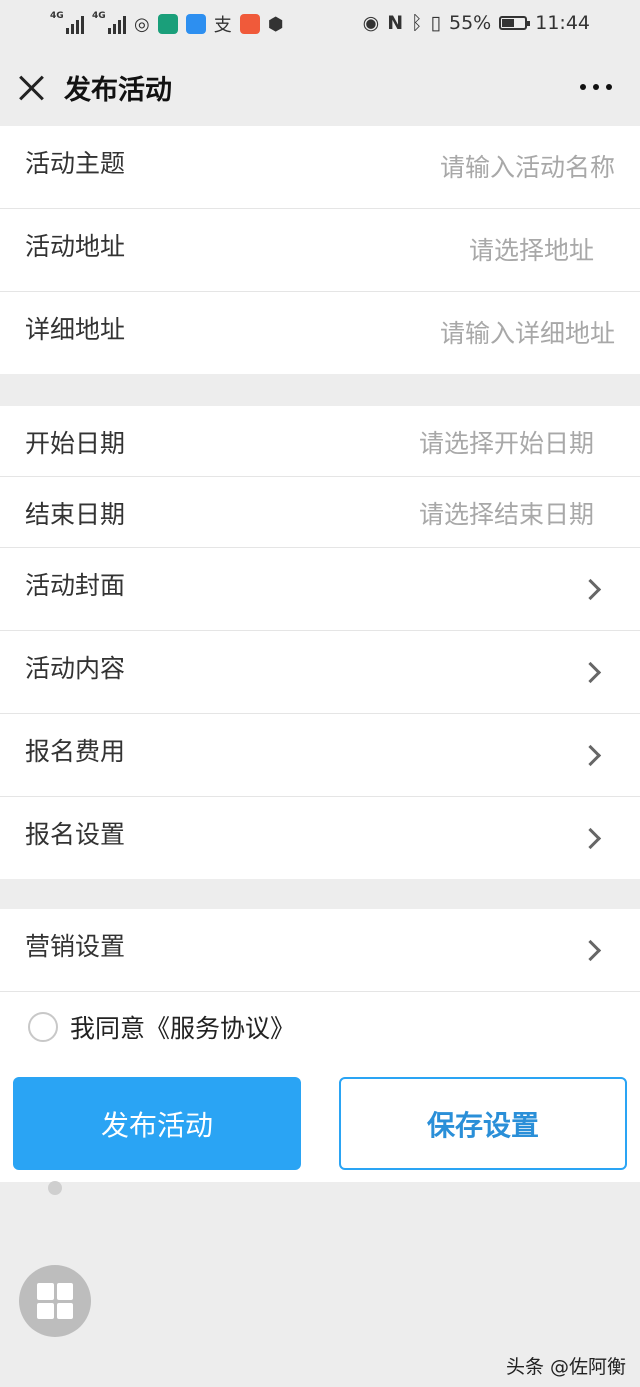 The image size is (640, 1387). What do you see at coordinates (75, 751) in the screenshot?
I see `row-label: 报名费用` at bounding box center [75, 751].